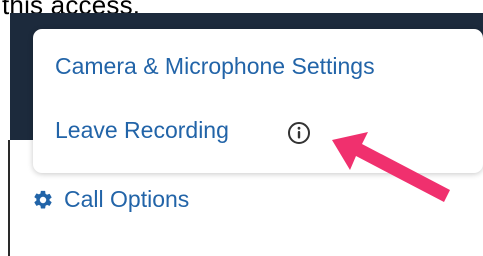 This screenshot has height=256, width=483. Describe the element at coordinates (299, 133) in the screenshot. I see `info-circle-icon` at that location.